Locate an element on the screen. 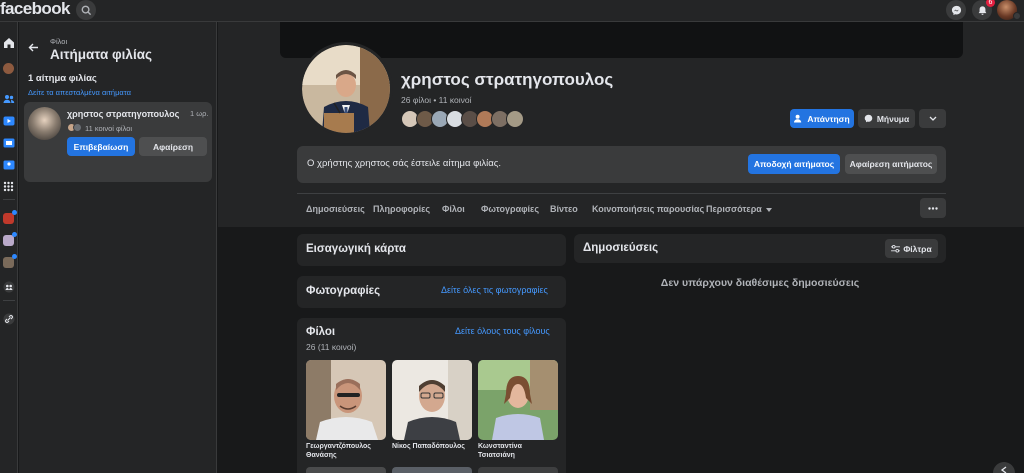 This screenshot has height=473, width=1024. breadcrumb: Φίλοι is located at coordinates (58, 41).